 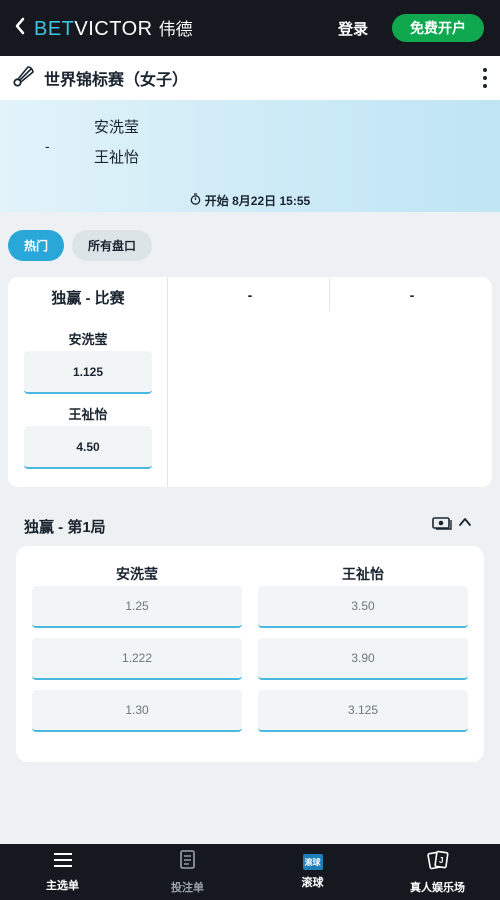 I want to click on section-title: 独赢 - 第1局, so click(x=65, y=527).